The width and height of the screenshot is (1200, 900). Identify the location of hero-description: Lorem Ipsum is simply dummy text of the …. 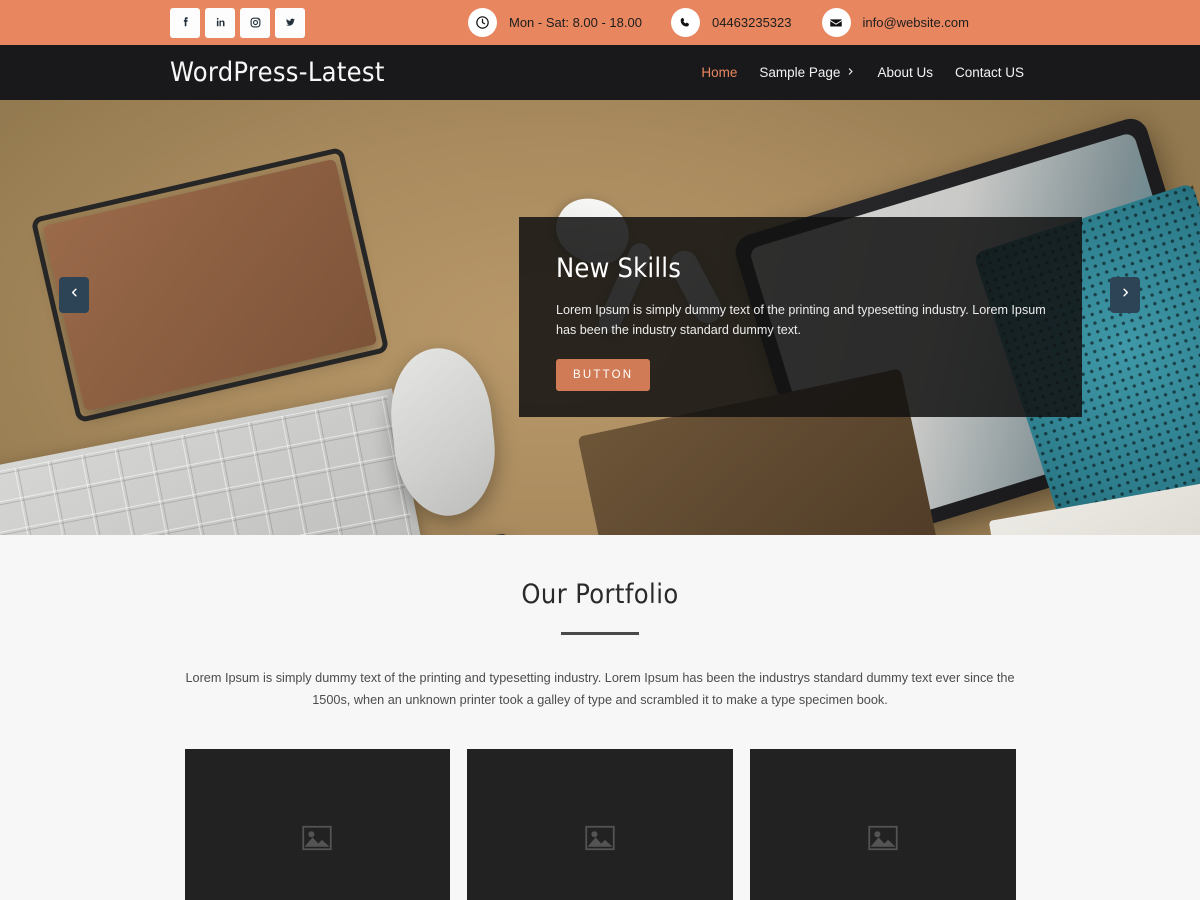
(801, 320).